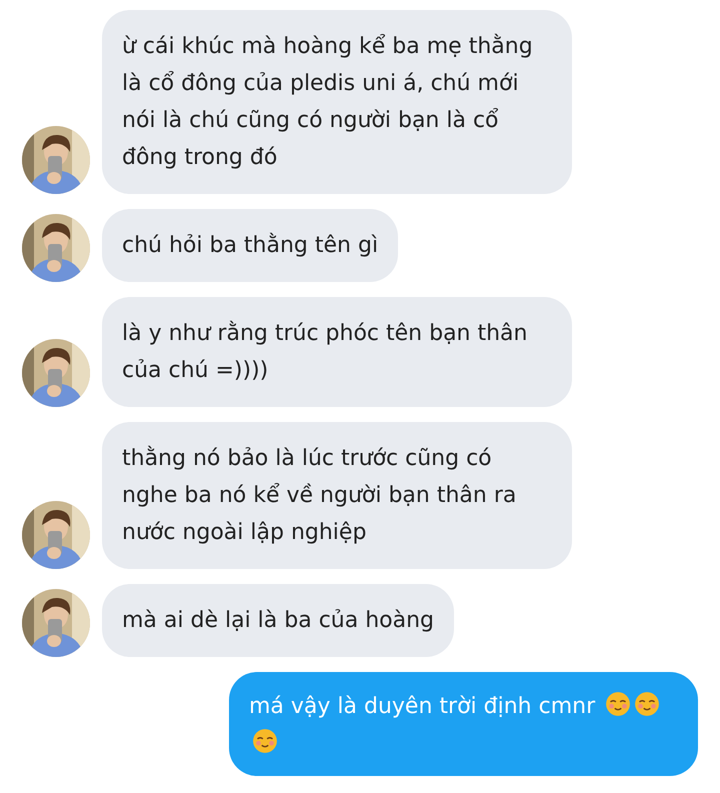 Image resolution: width=720 pixels, height=793 pixels. I want to click on message-bubble: mà ai dè lại là ba của hoàng, so click(278, 620).